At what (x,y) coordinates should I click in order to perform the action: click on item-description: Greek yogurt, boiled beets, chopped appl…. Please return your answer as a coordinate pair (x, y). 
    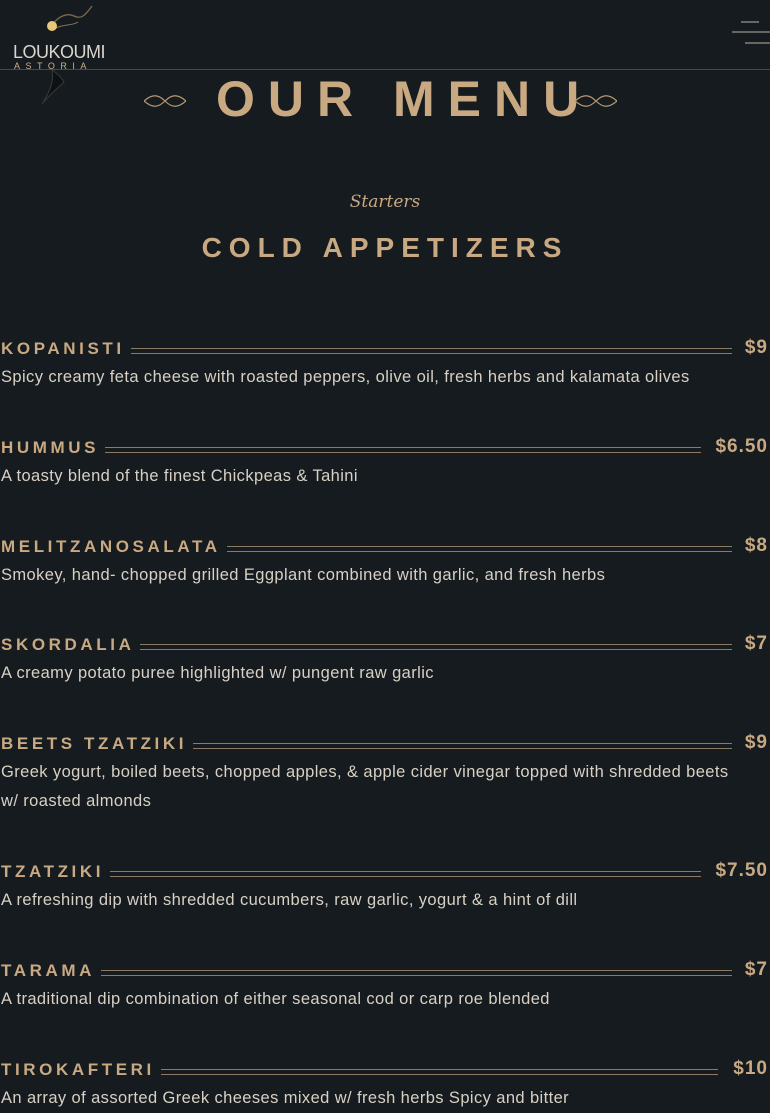
    Looking at the image, I should click on (365, 786).